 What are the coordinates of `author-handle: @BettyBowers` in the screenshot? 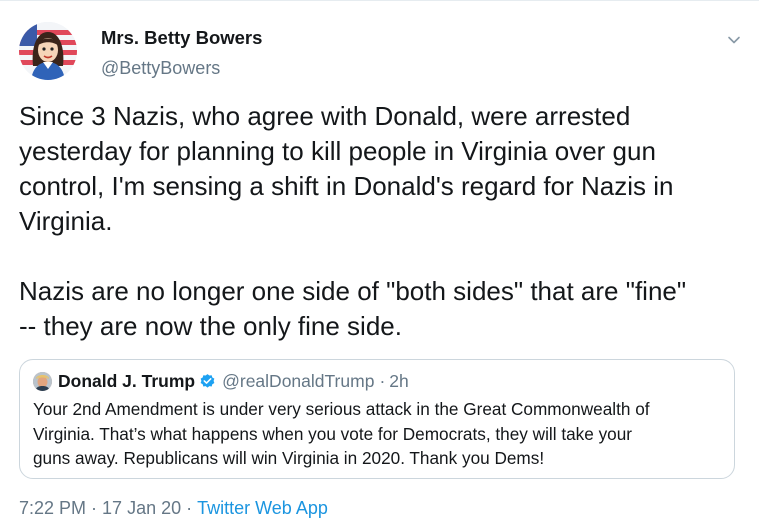 It's located at (181, 68).